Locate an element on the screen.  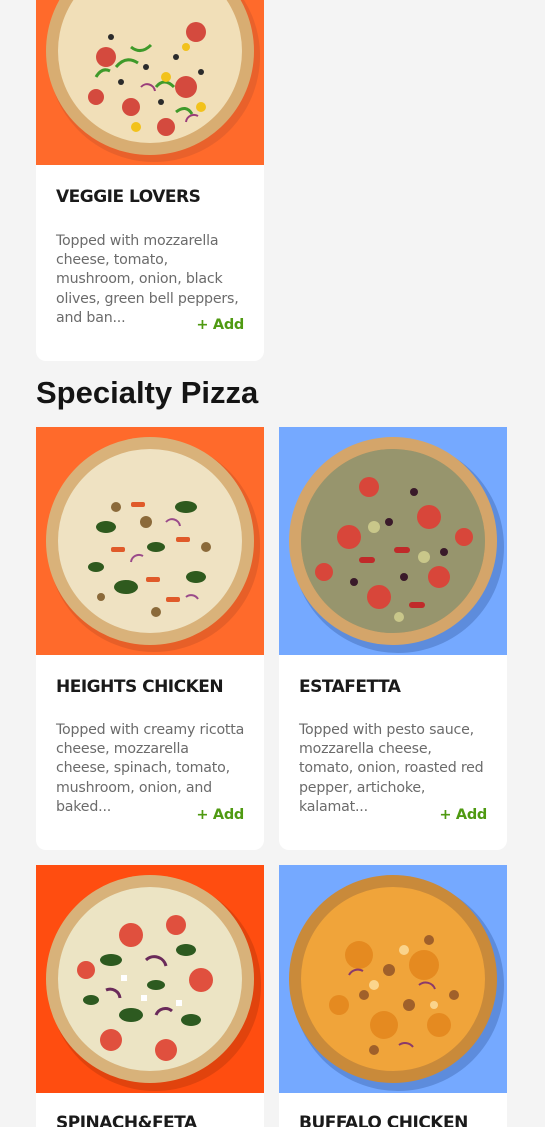
menu-item-card-spinach-feta: SPINACH&FETA is located at coordinates (150, 996).